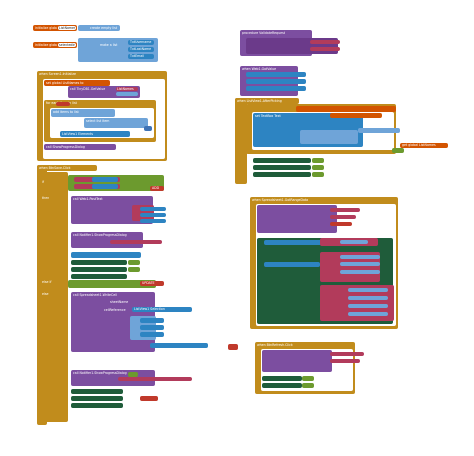 The height and width of the screenshot is (456, 474). What do you see at coordinates (297, 361) in the screenshot?
I see `btnrefresh-show-progress` at bounding box center [297, 361].